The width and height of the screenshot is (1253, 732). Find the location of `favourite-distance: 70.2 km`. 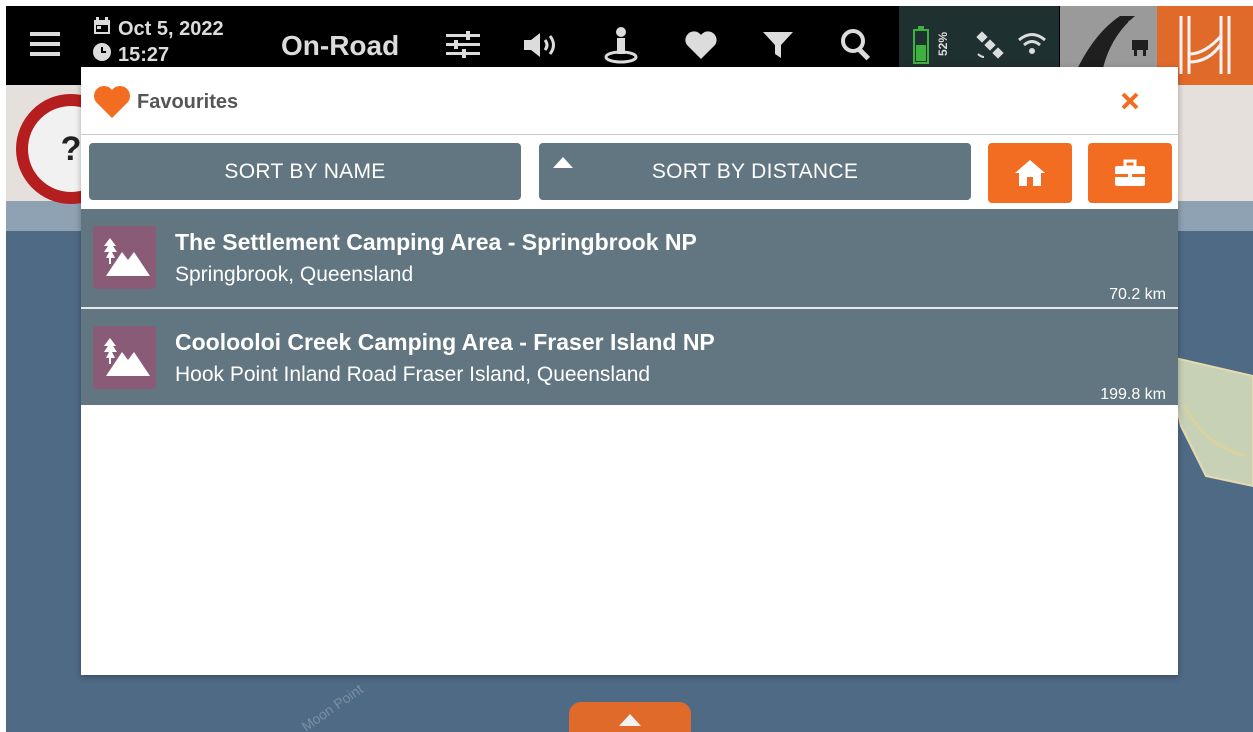

favourite-distance: 70.2 km is located at coordinates (1137, 294).